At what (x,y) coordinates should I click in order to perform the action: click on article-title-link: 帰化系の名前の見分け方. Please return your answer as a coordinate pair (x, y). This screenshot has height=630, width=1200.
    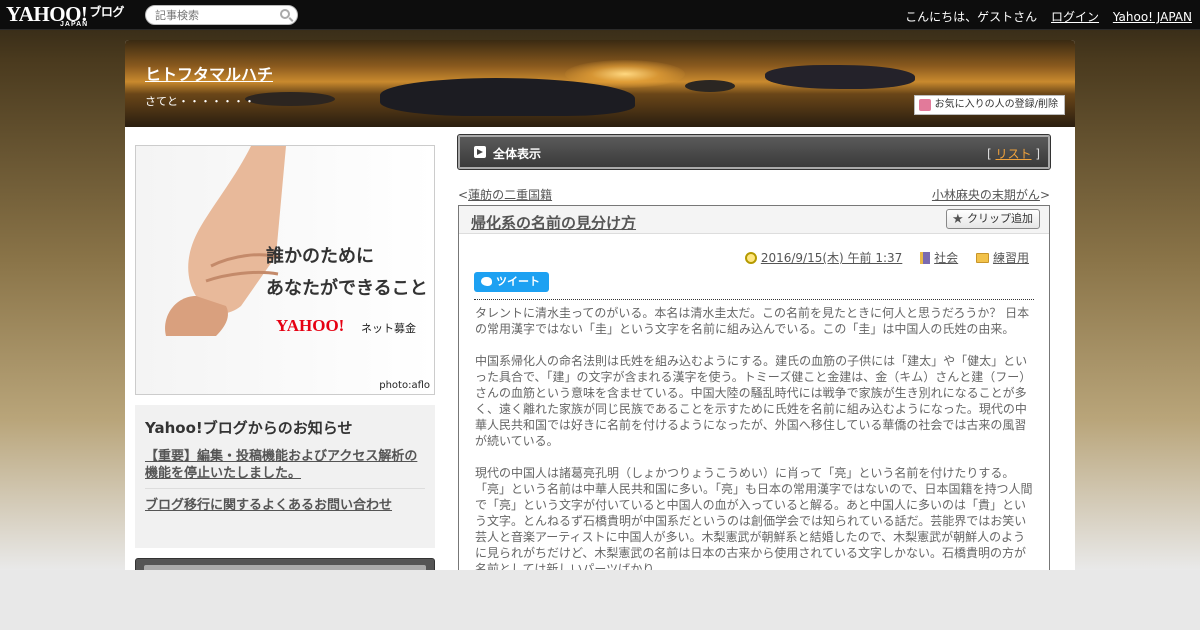
    Looking at the image, I should click on (553, 222).